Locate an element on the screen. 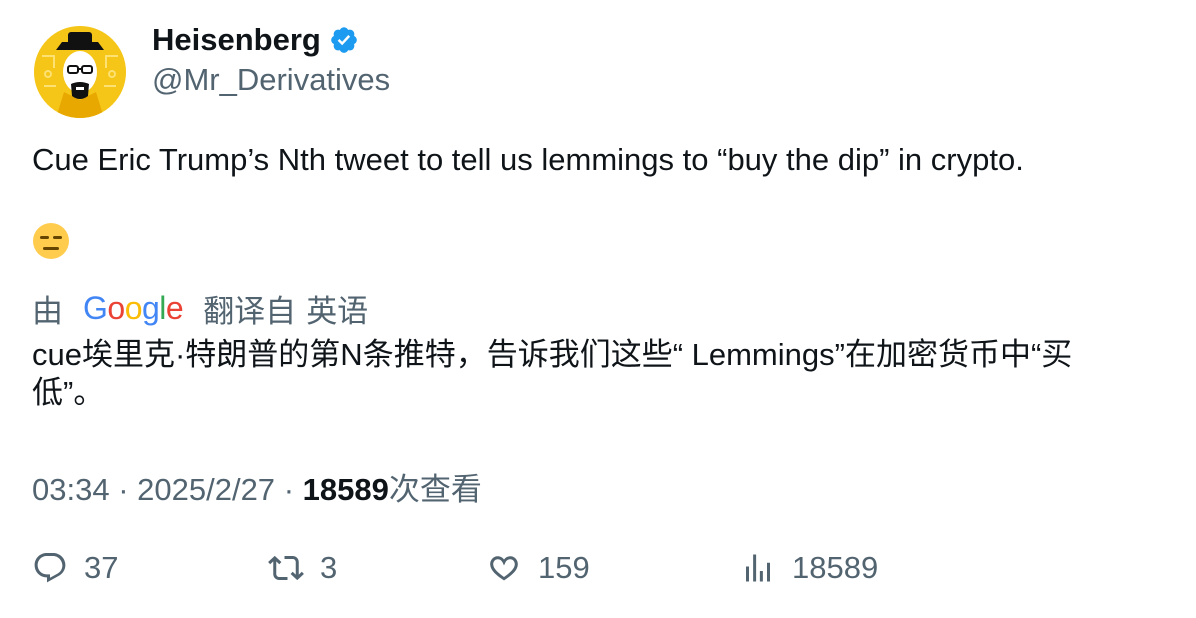 Image resolution: width=1196 pixels, height=618 pixels. author-name-row: Heisenberg is located at coordinates (255, 40).